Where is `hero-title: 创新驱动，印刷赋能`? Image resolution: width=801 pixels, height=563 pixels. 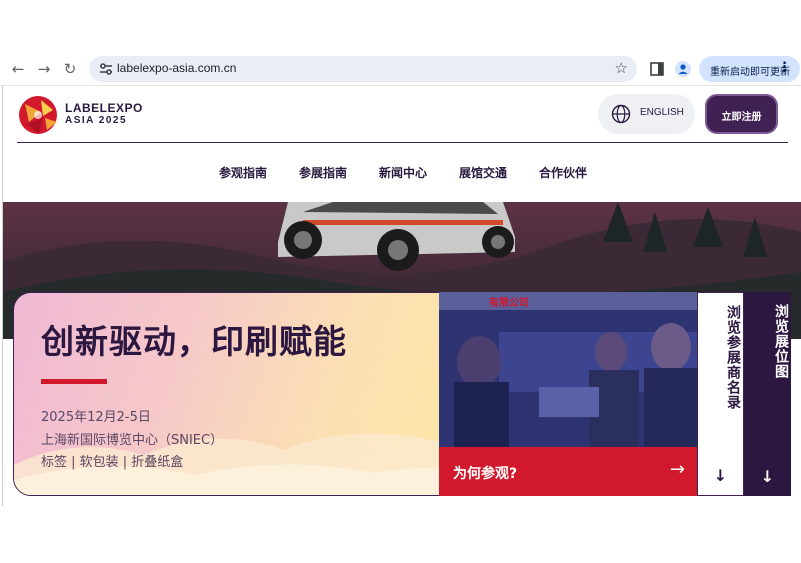
hero-title: 创新驱动，印刷赋能 is located at coordinates (194, 341).